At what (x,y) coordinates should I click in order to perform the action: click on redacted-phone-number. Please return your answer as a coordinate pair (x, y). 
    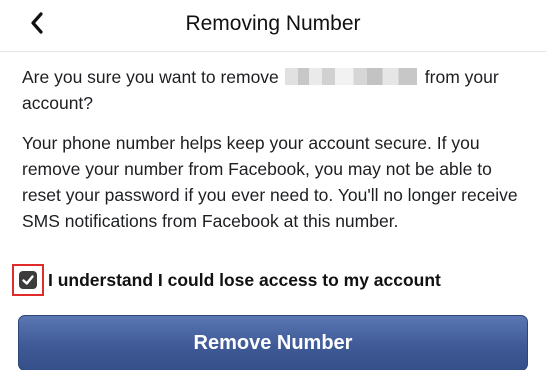
    Looking at the image, I should click on (350, 76).